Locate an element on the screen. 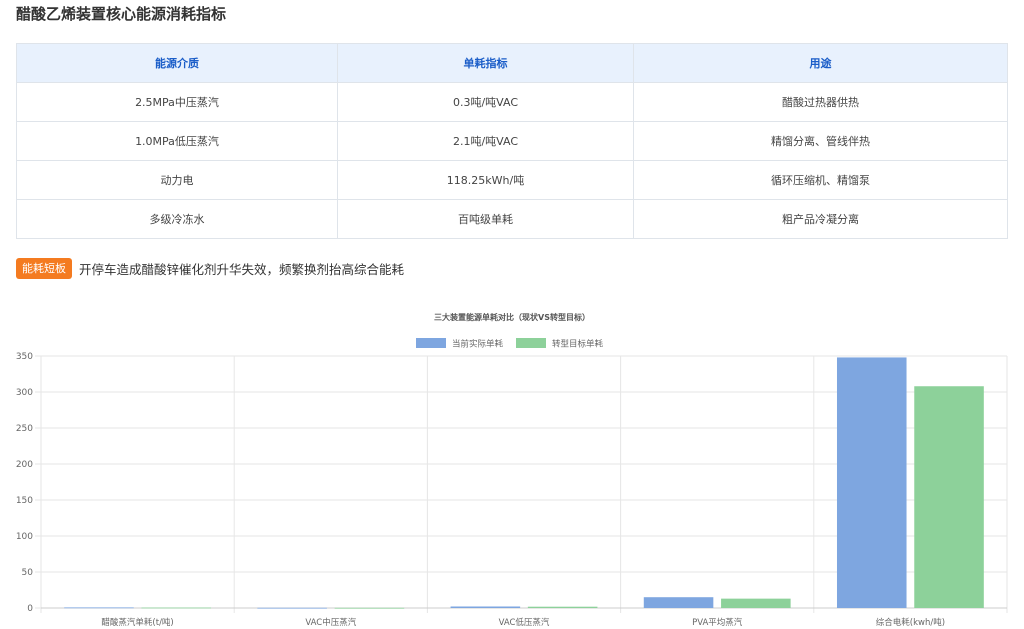 This screenshot has width=1024, height=629. table-row: 动力电 118.25kWh/吨 循环压缩机、精馏泵 is located at coordinates (512, 180).